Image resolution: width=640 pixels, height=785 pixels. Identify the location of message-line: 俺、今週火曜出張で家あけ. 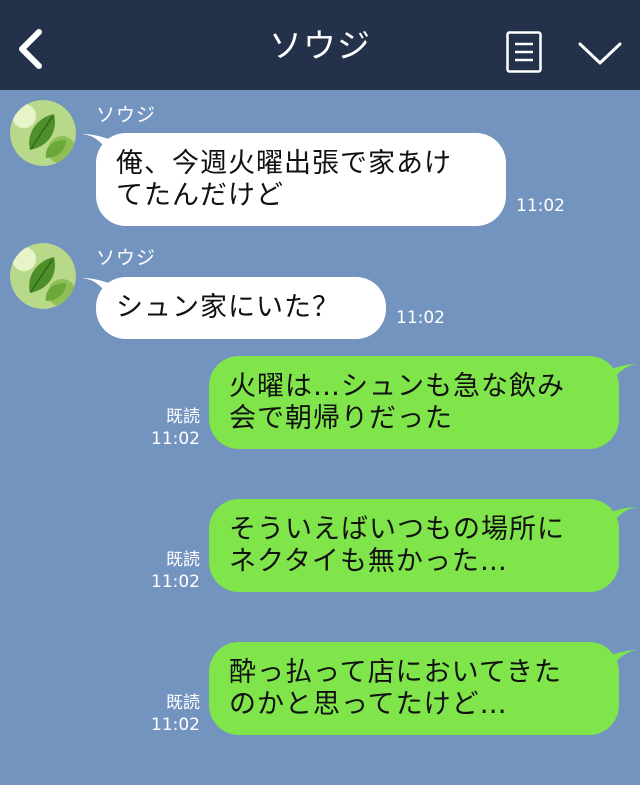
(284, 163).